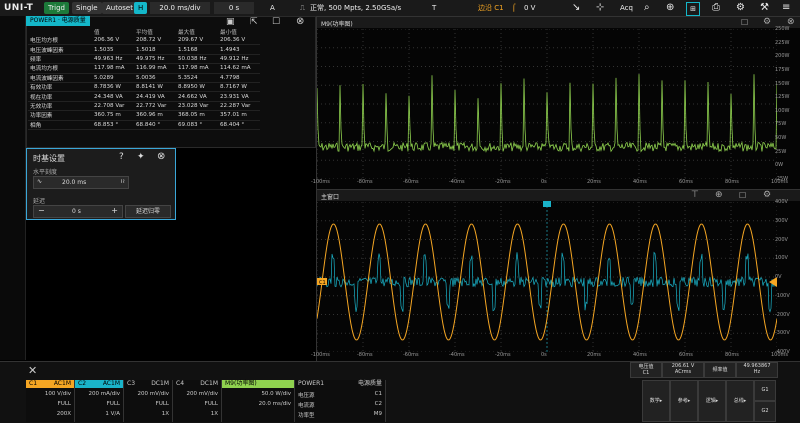 This screenshot has height=423, width=800. Describe the element at coordinates (547, 204) in the screenshot. I see `trigger-position-marker` at that location.